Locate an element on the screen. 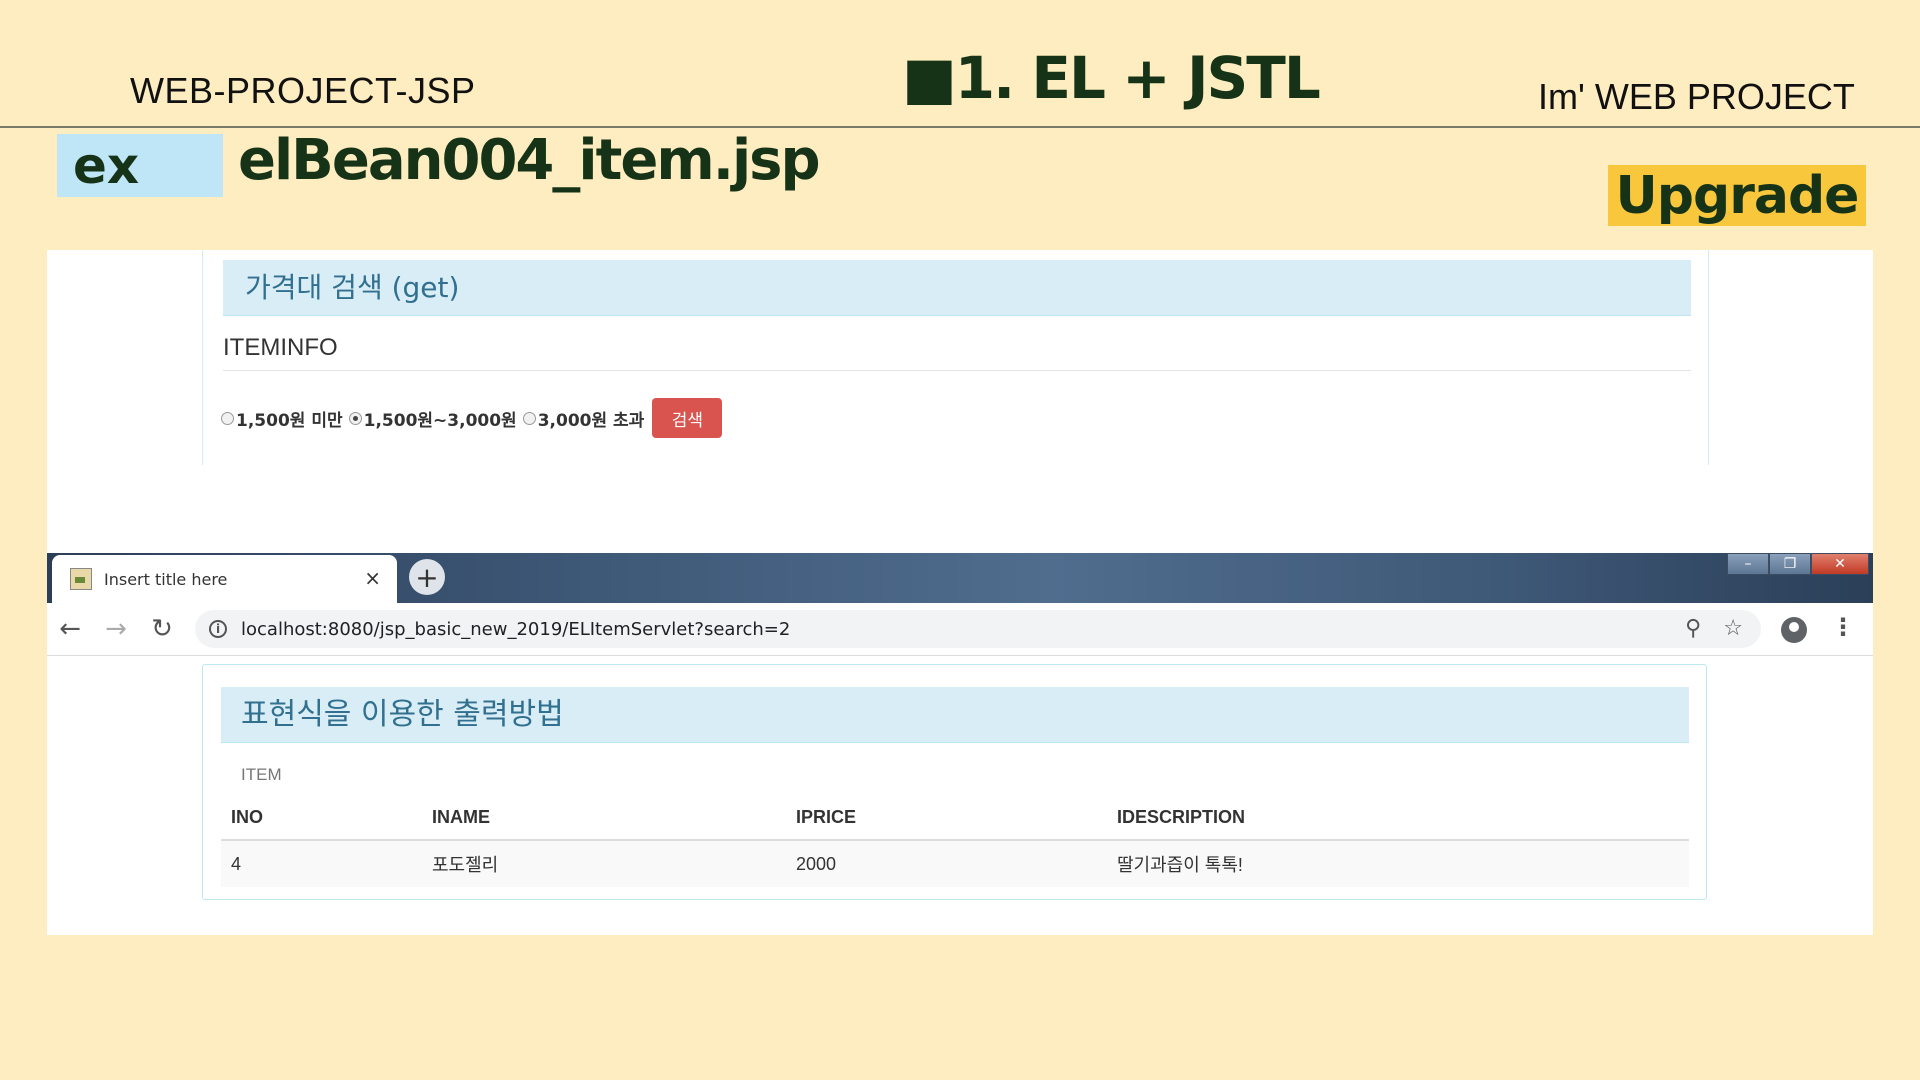  info-icon: i is located at coordinates (218, 629).